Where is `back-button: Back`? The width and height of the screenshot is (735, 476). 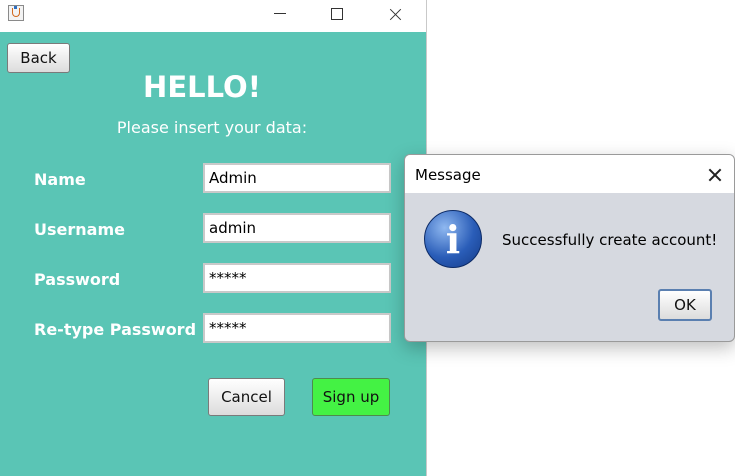 back-button: Back is located at coordinates (38, 58).